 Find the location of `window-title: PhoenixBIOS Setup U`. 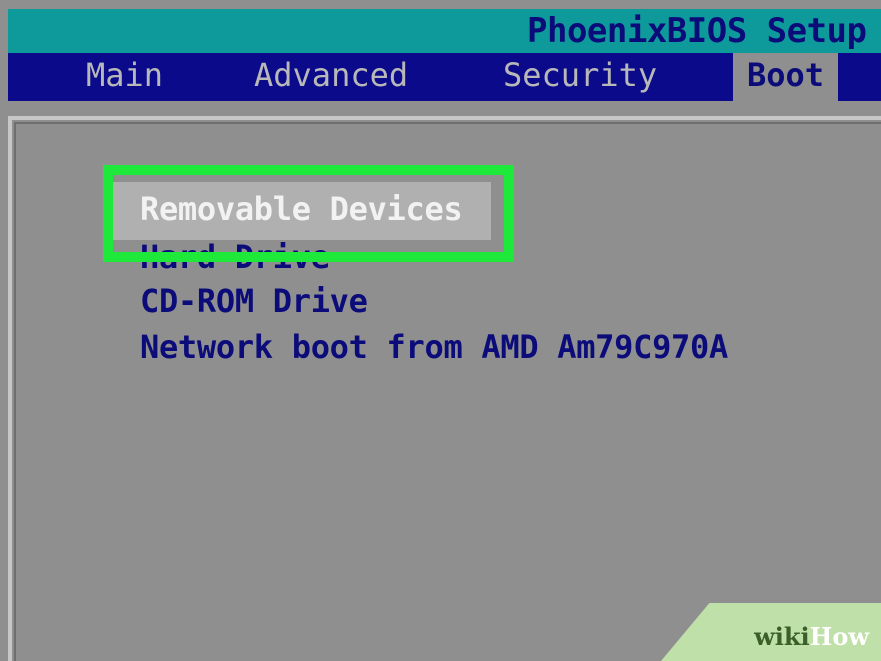

window-title: PhoenixBIOS Setup U is located at coordinates (704, 31).